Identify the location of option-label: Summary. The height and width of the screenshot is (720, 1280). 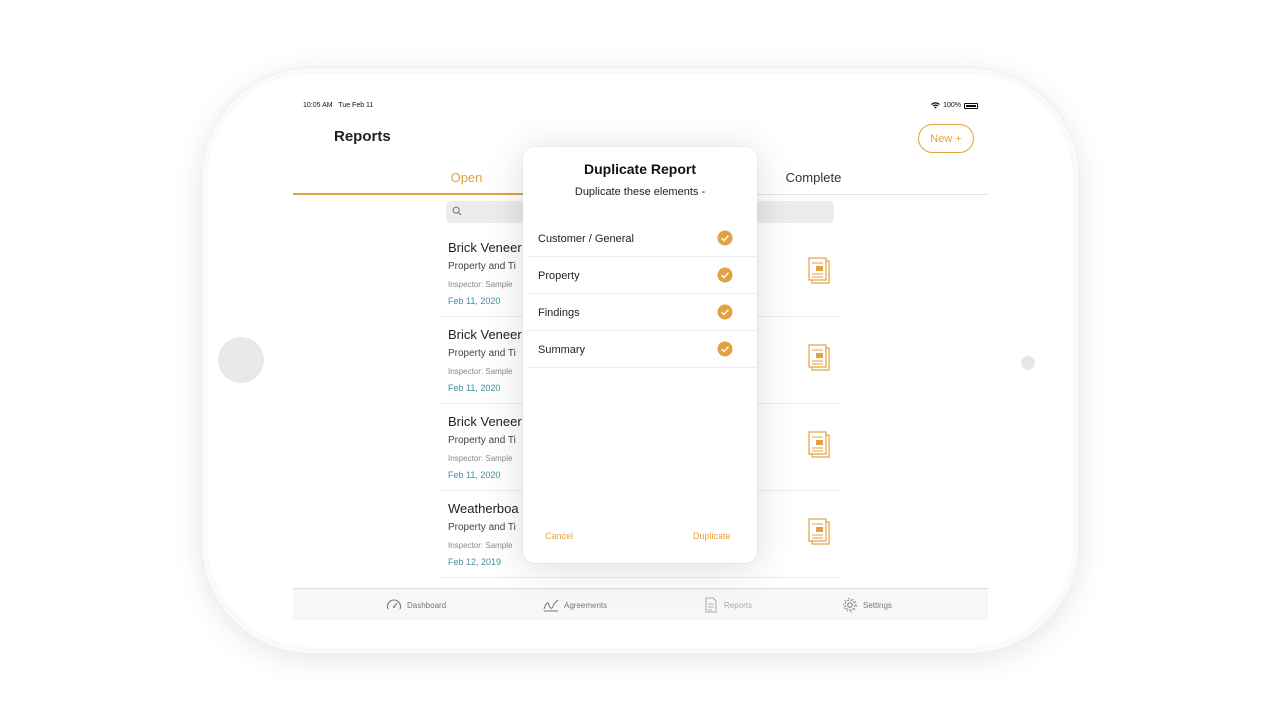
(562, 350).